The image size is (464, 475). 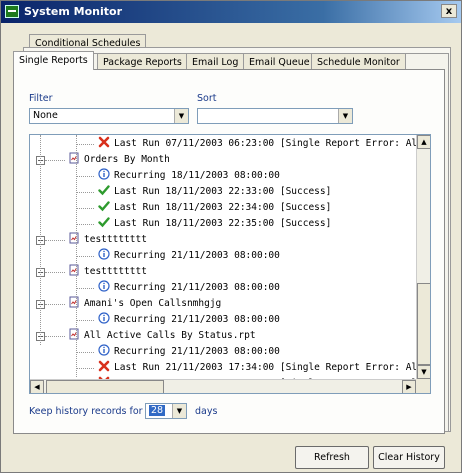 I want to click on horizontal-scrollbar: ◀ ▶, so click(x=223, y=386).